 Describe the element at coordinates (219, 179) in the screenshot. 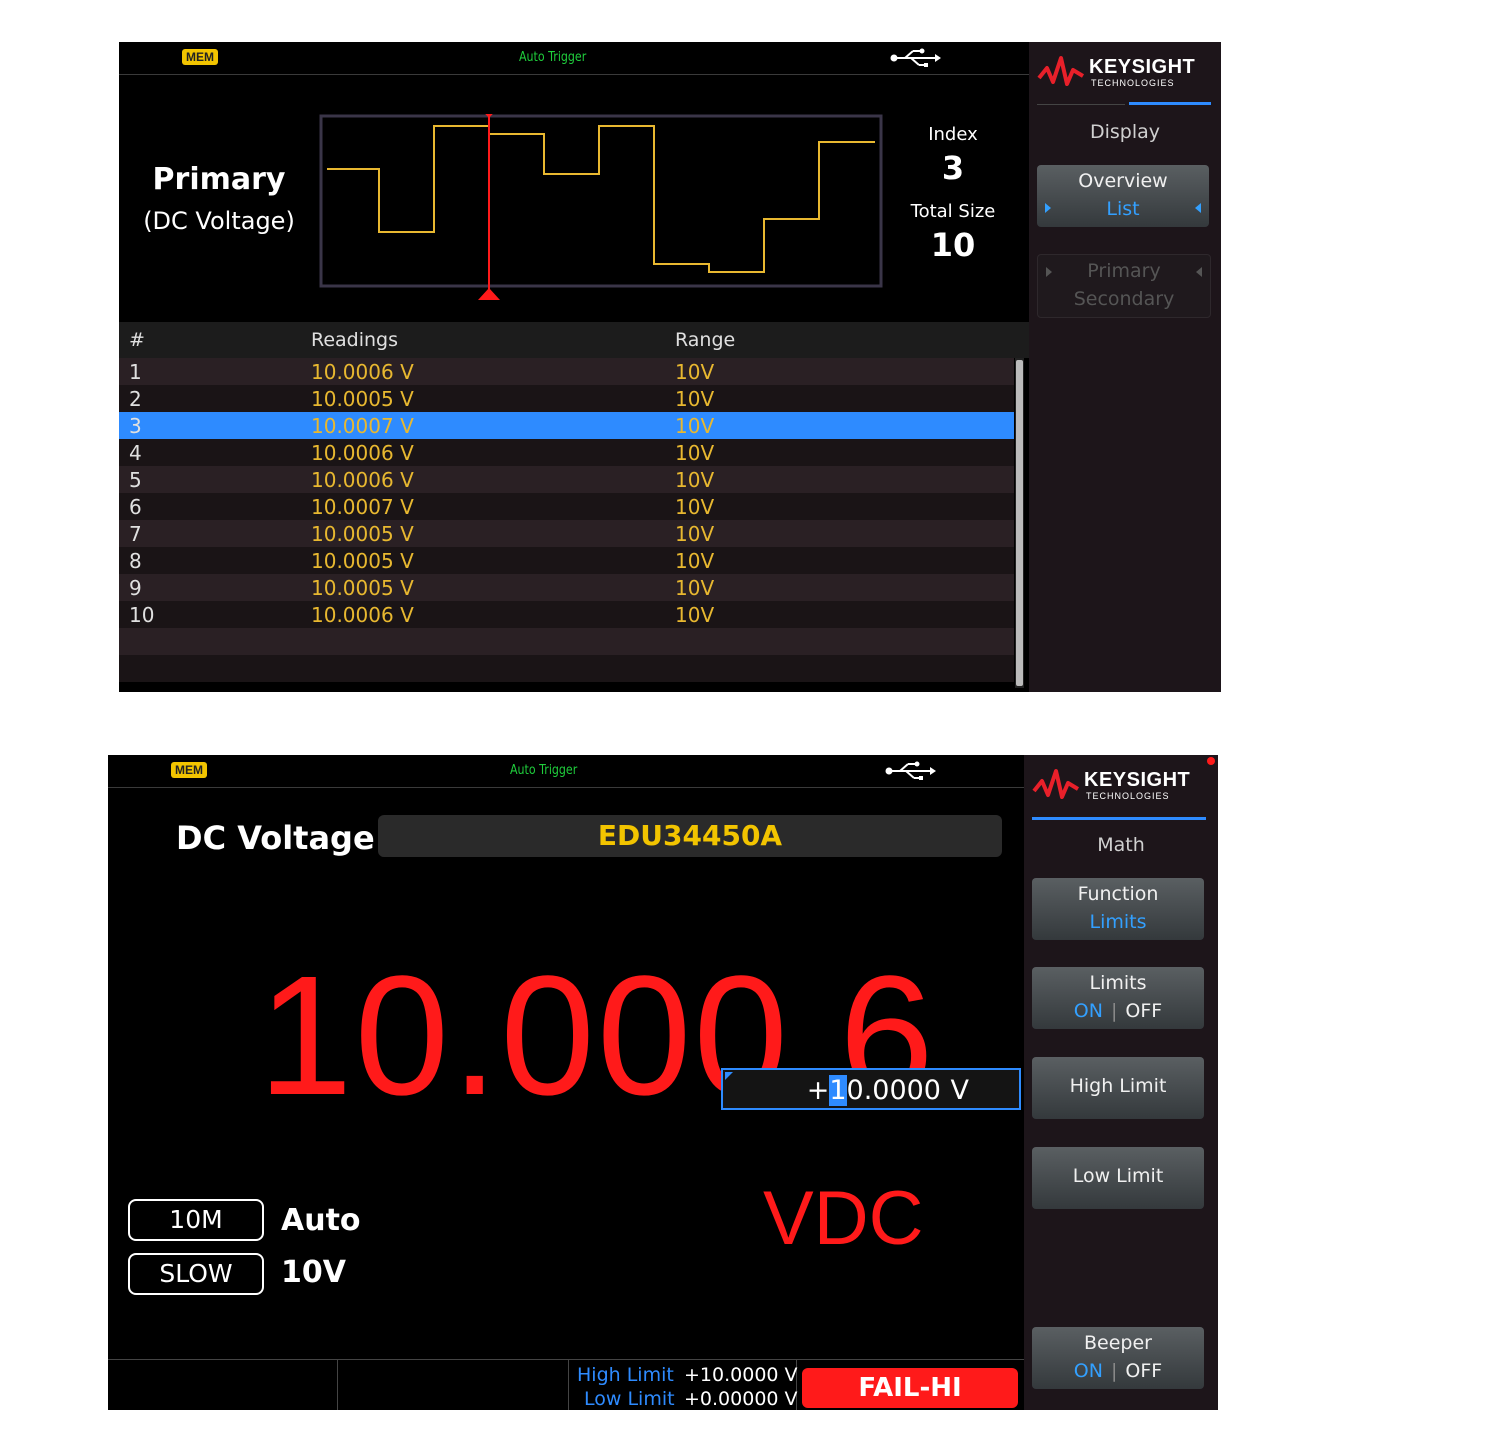

I see `primary-title: Primary` at that location.